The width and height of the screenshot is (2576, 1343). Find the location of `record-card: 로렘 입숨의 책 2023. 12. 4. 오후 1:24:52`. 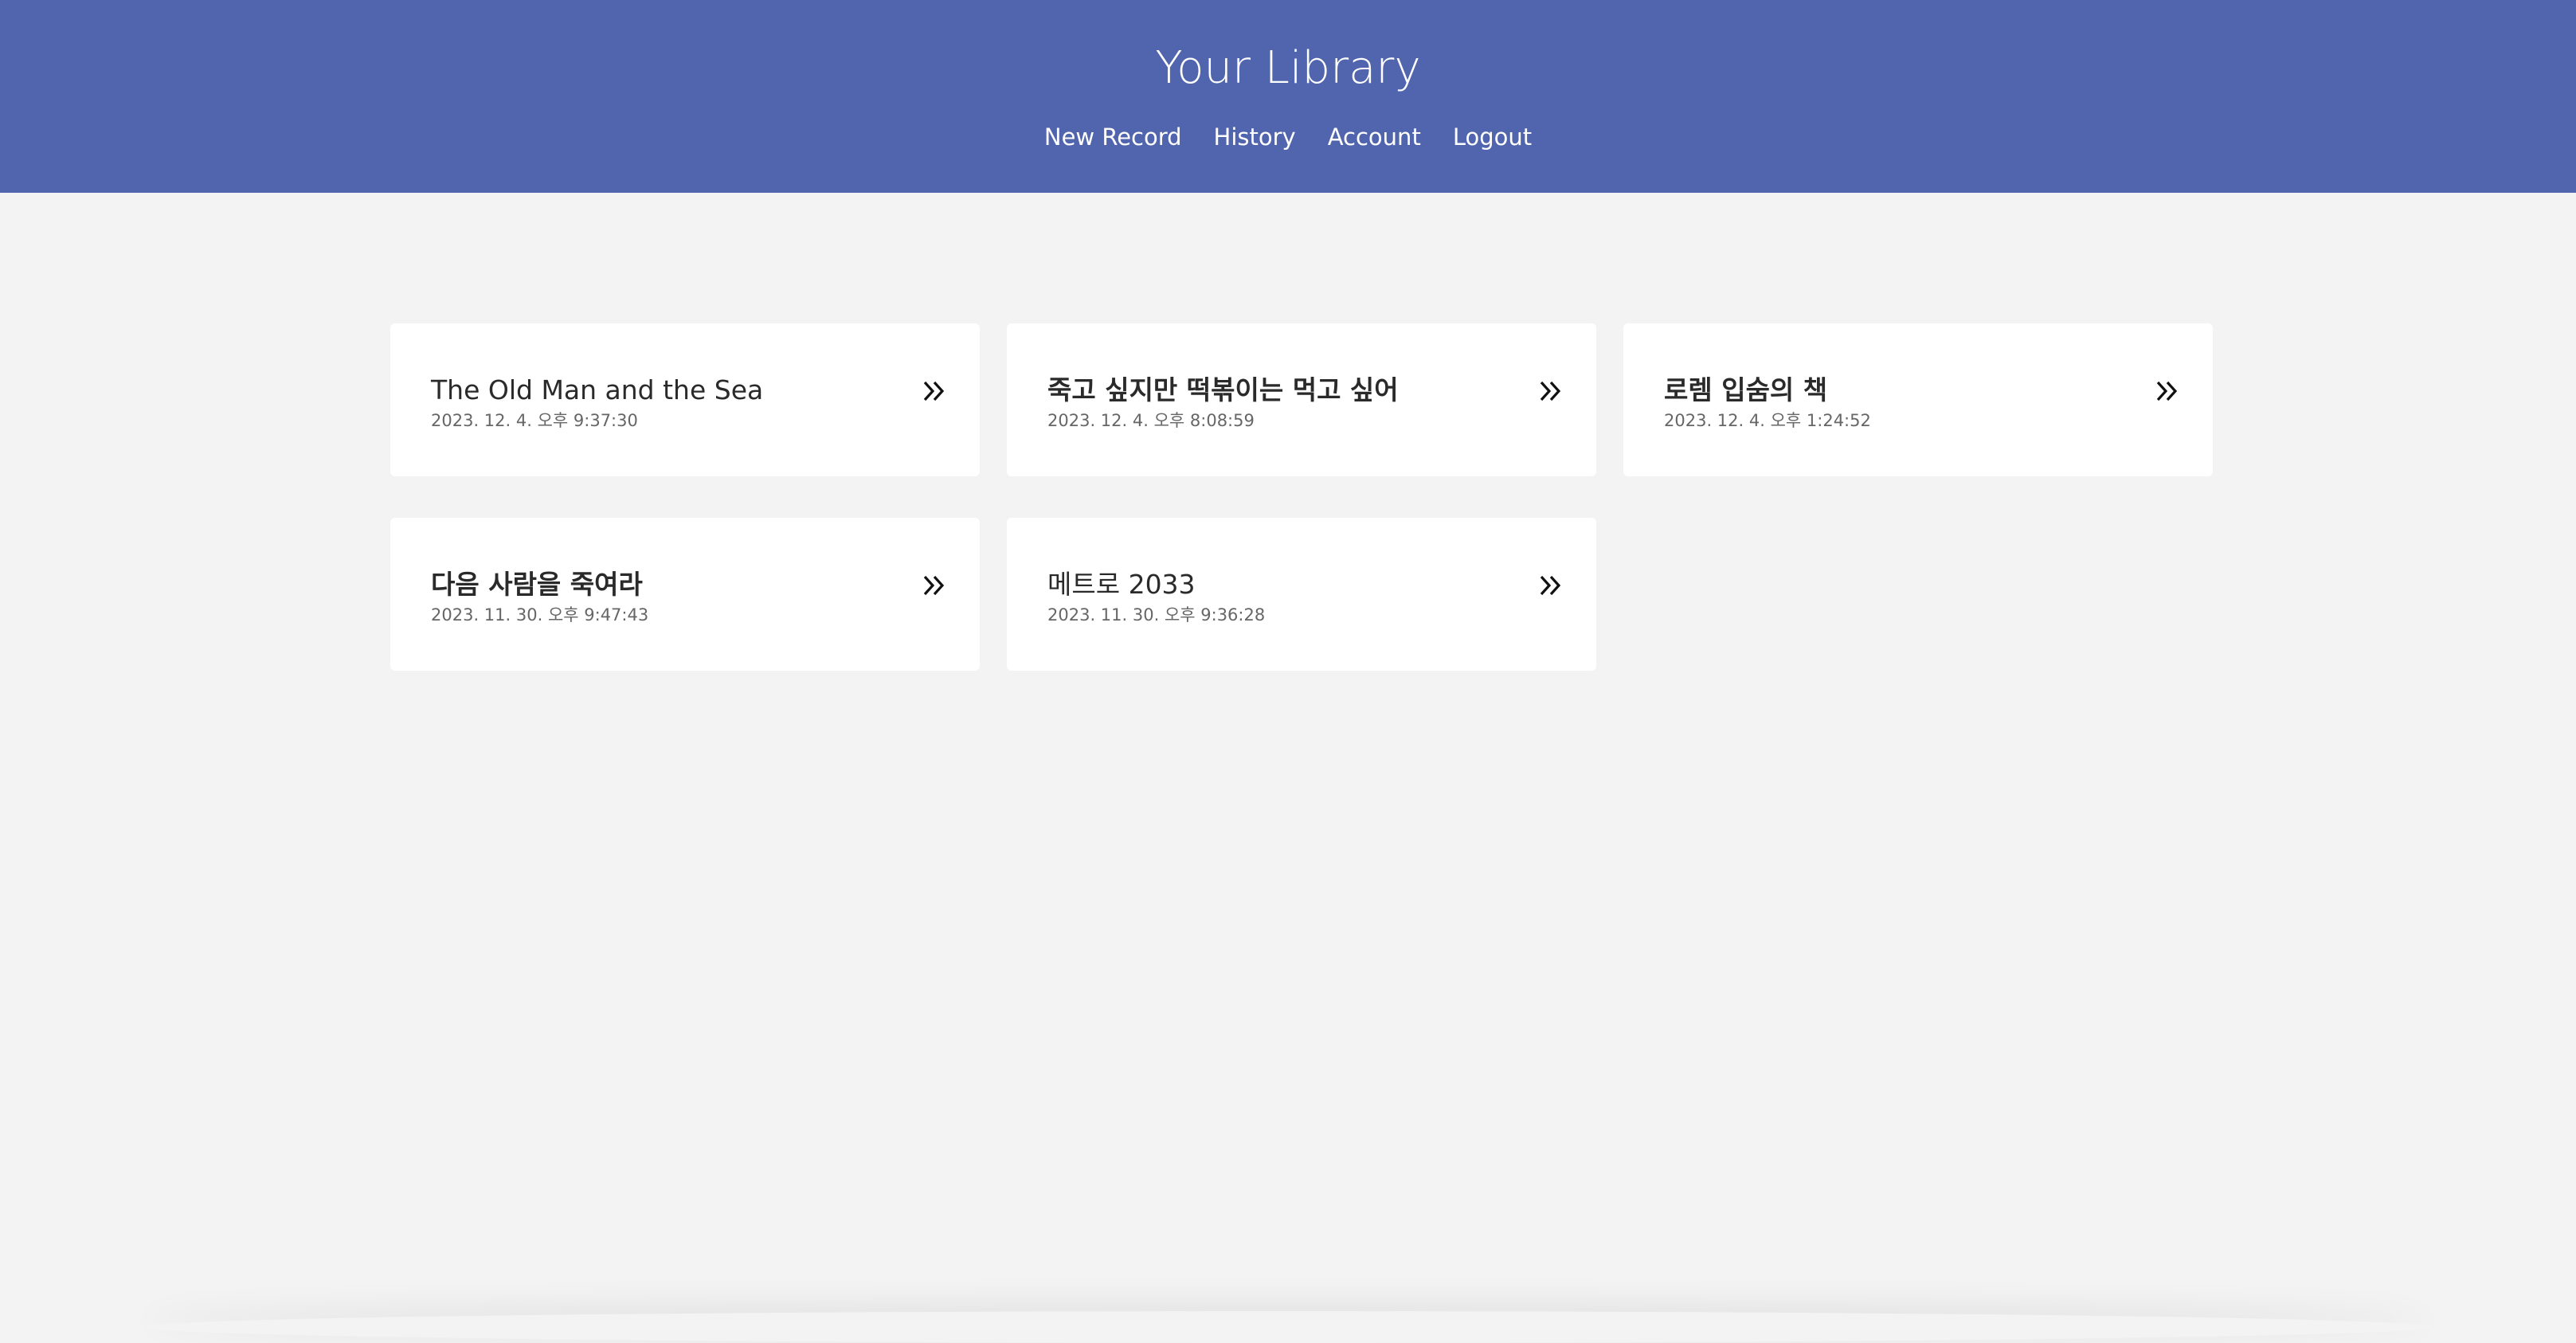

record-card: 로렘 입숨의 책 2023. 12. 4. 오후 1:24:52 is located at coordinates (1918, 399).